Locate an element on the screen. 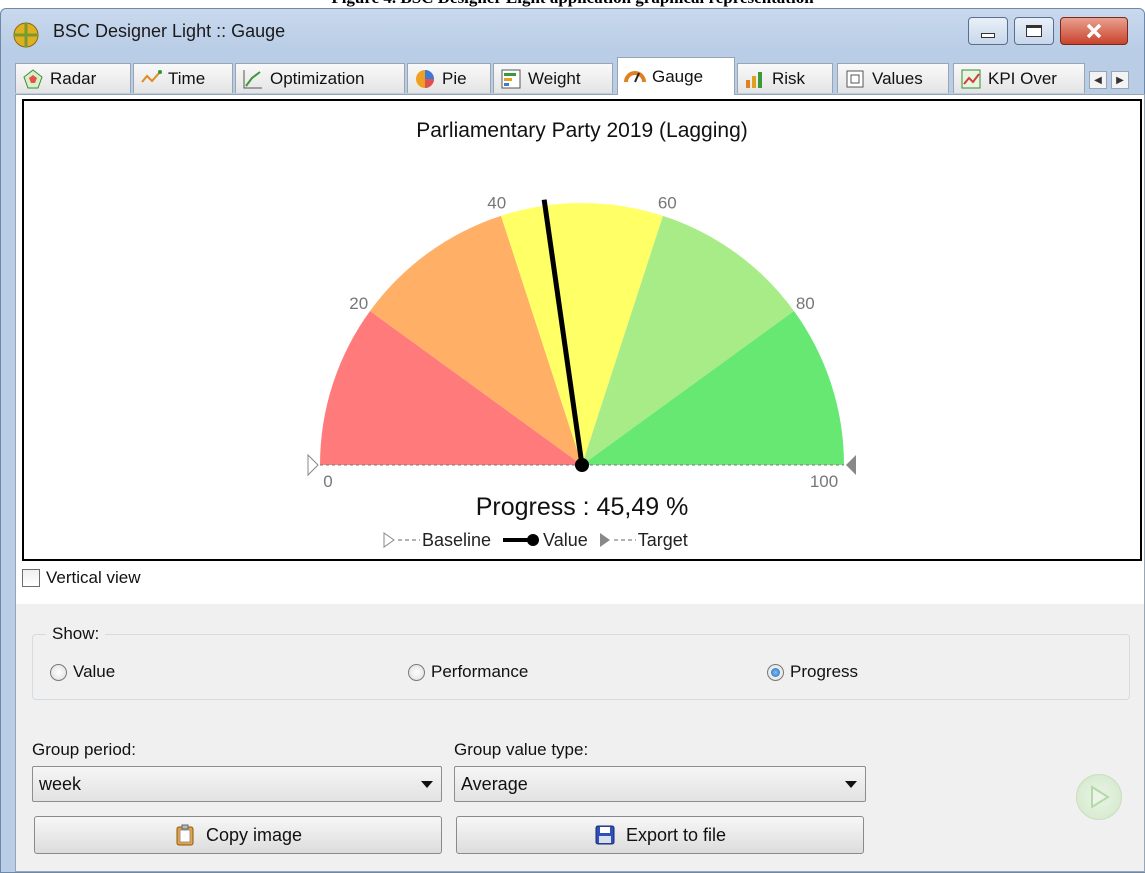  gauge-tick-label-5: 100 is located at coordinates (824, 481).